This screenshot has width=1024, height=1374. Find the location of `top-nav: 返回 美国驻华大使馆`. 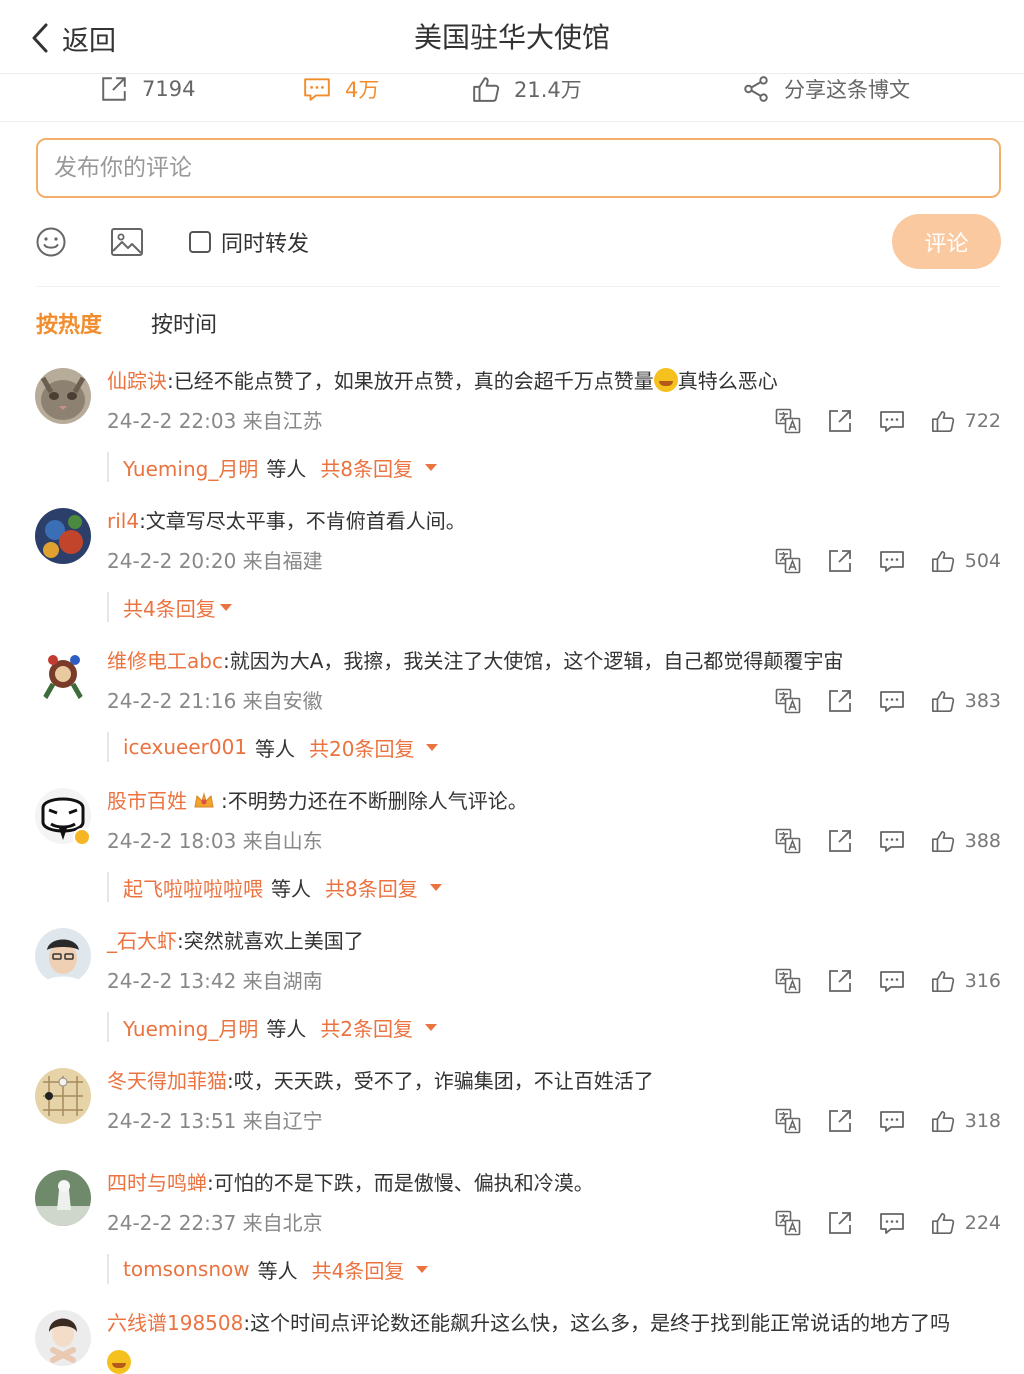

top-nav: 返回 美国驻华大使馆 is located at coordinates (512, 37).